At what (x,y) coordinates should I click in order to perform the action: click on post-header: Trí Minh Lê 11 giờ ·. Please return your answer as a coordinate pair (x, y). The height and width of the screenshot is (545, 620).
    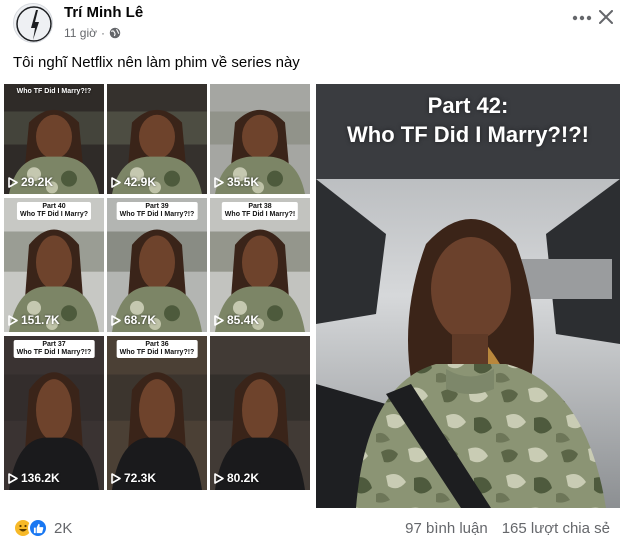
    Looking at the image, I should click on (310, 23).